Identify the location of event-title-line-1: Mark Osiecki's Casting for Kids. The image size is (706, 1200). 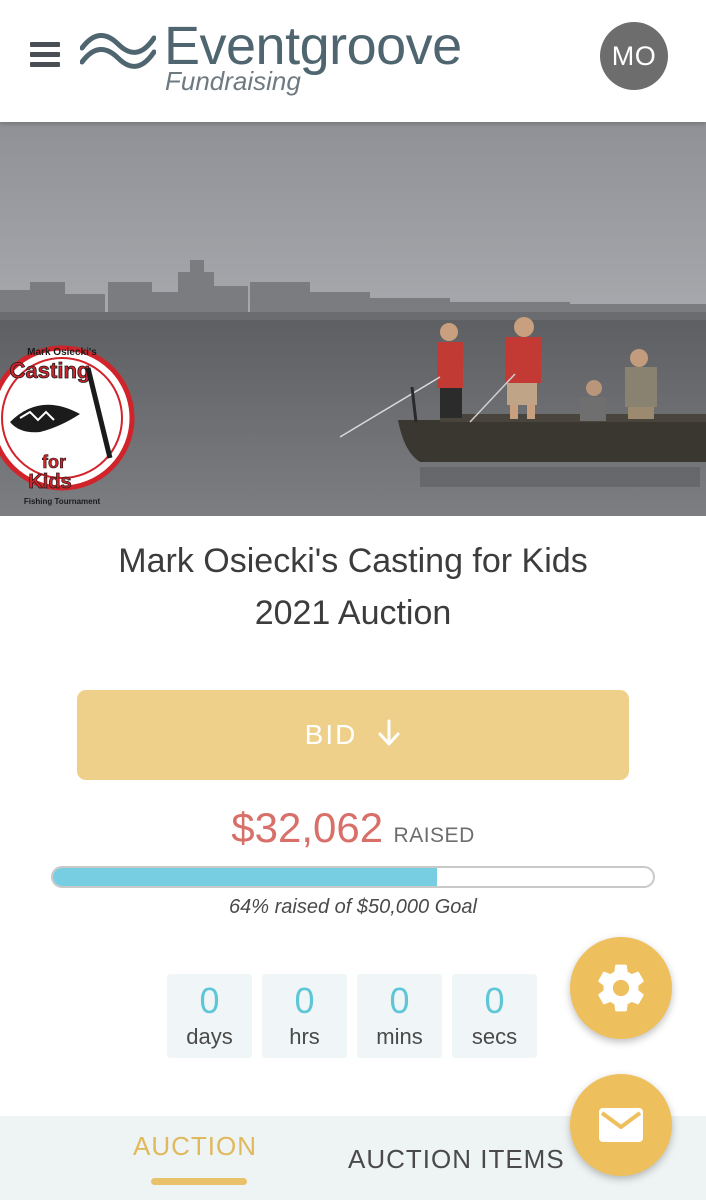
(353, 561).